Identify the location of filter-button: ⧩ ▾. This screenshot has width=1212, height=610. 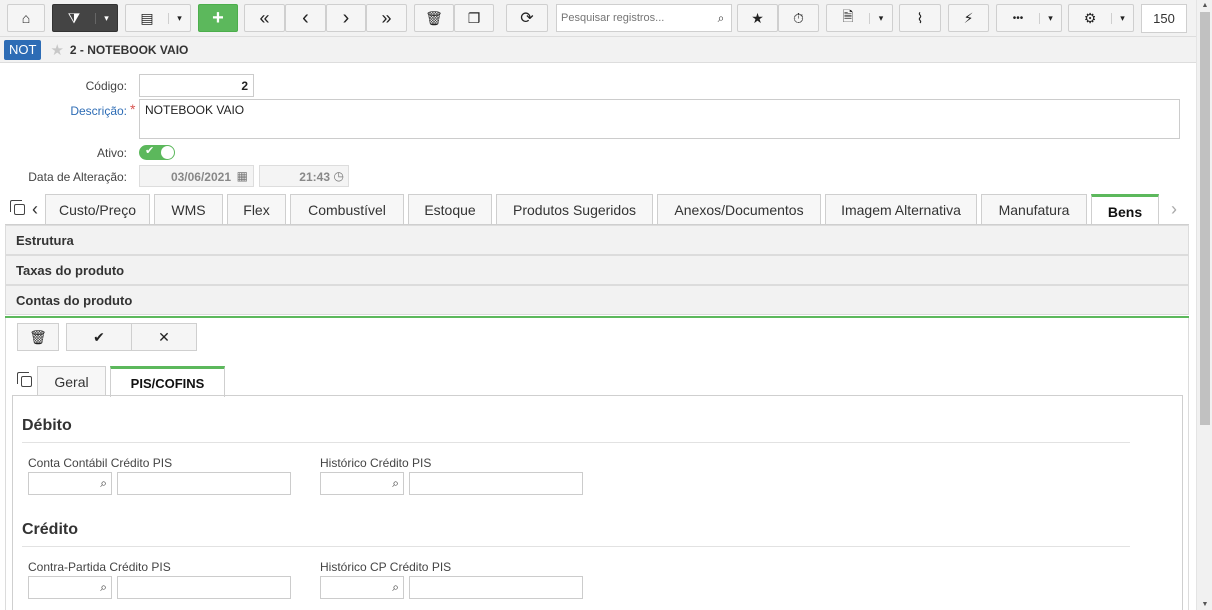
(85, 18).